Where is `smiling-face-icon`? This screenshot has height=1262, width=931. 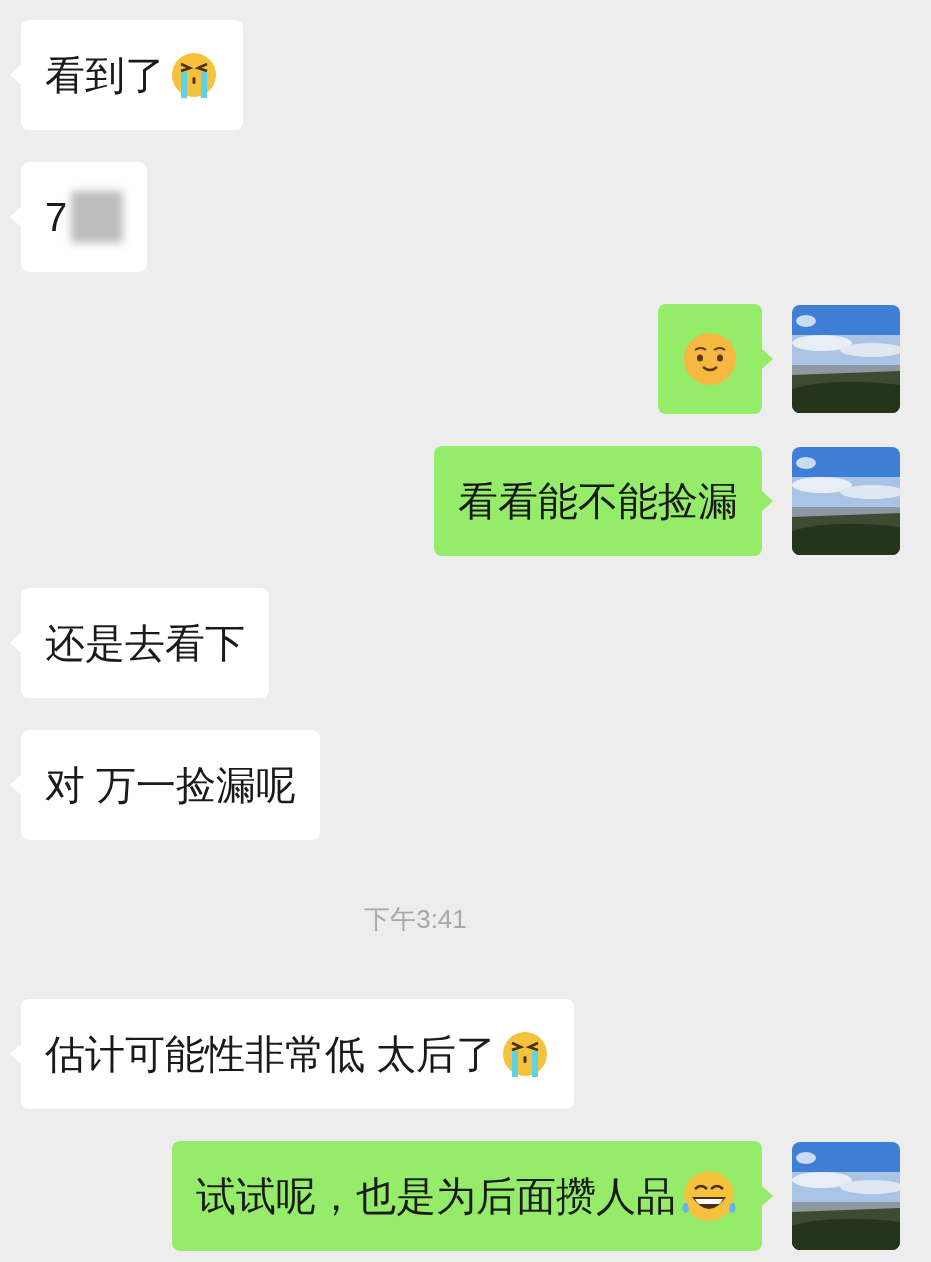
smiling-face-icon is located at coordinates (710, 359).